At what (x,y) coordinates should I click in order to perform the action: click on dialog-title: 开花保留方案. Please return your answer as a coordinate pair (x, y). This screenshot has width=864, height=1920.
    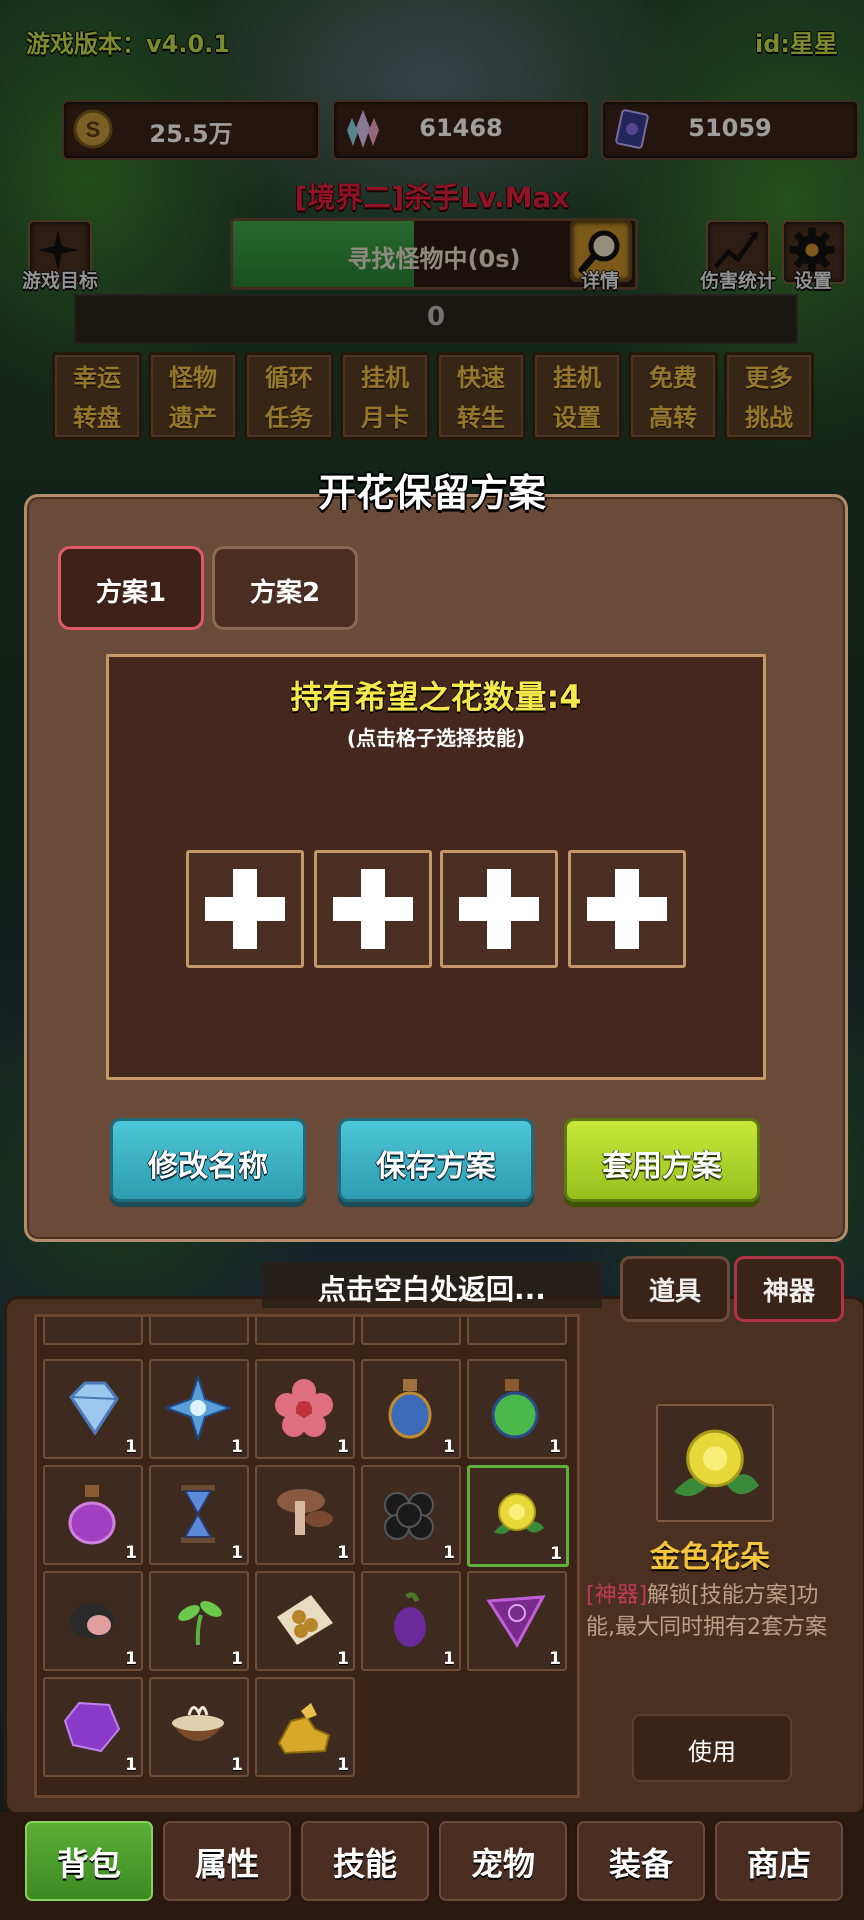
    Looking at the image, I should click on (431, 493).